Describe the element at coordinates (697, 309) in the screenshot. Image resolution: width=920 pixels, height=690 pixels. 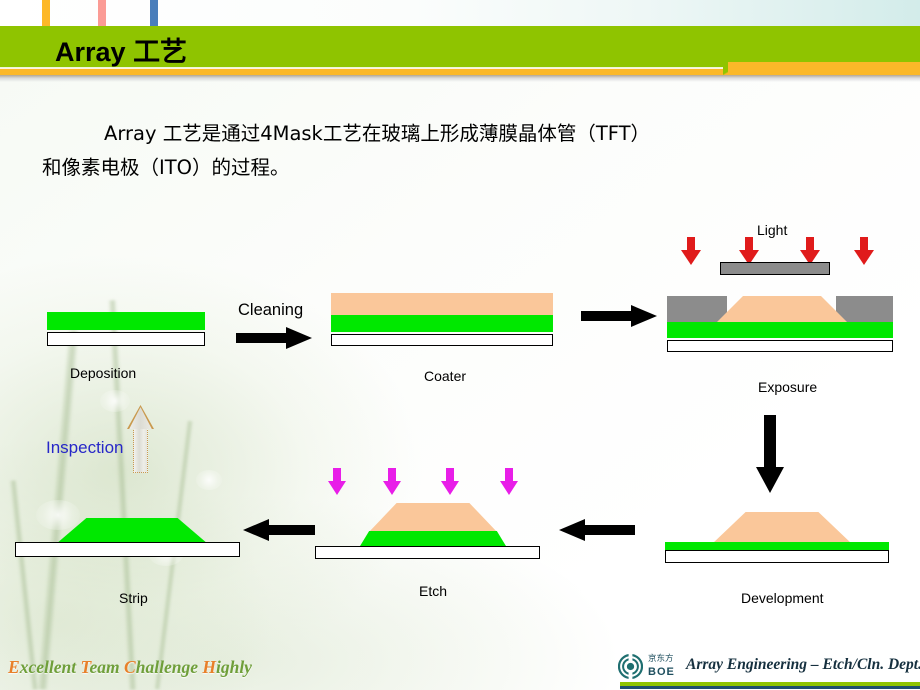
I see `exposure-gray-left` at that location.